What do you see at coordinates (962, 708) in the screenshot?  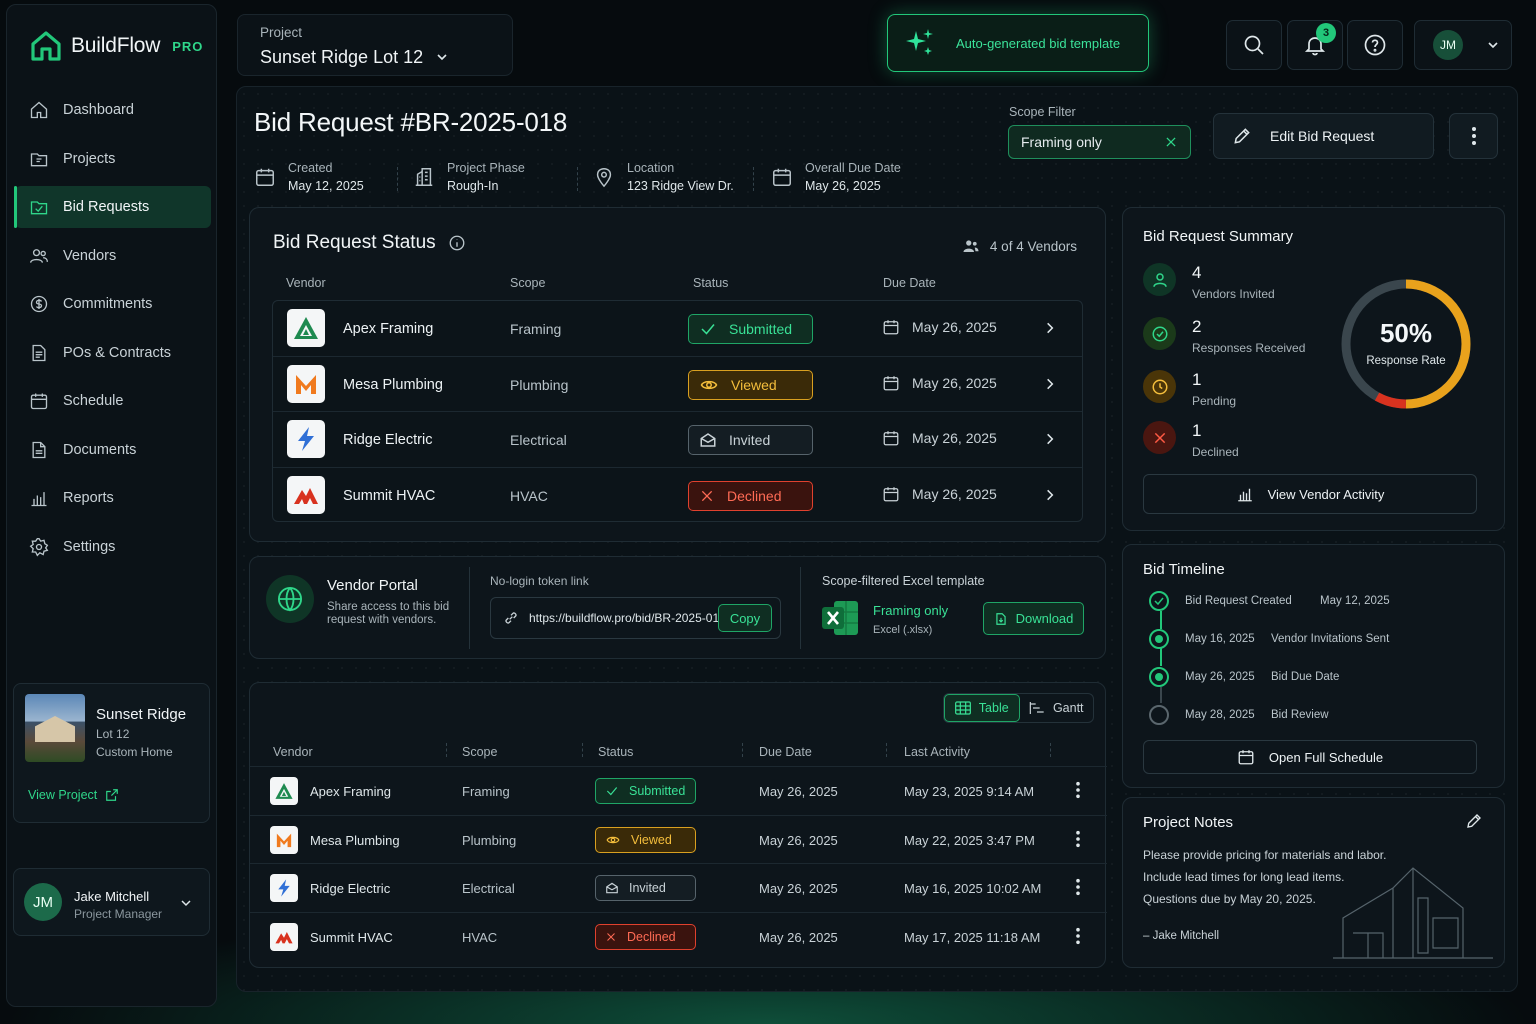 I see `table-icon` at bounding box center [962, 708].